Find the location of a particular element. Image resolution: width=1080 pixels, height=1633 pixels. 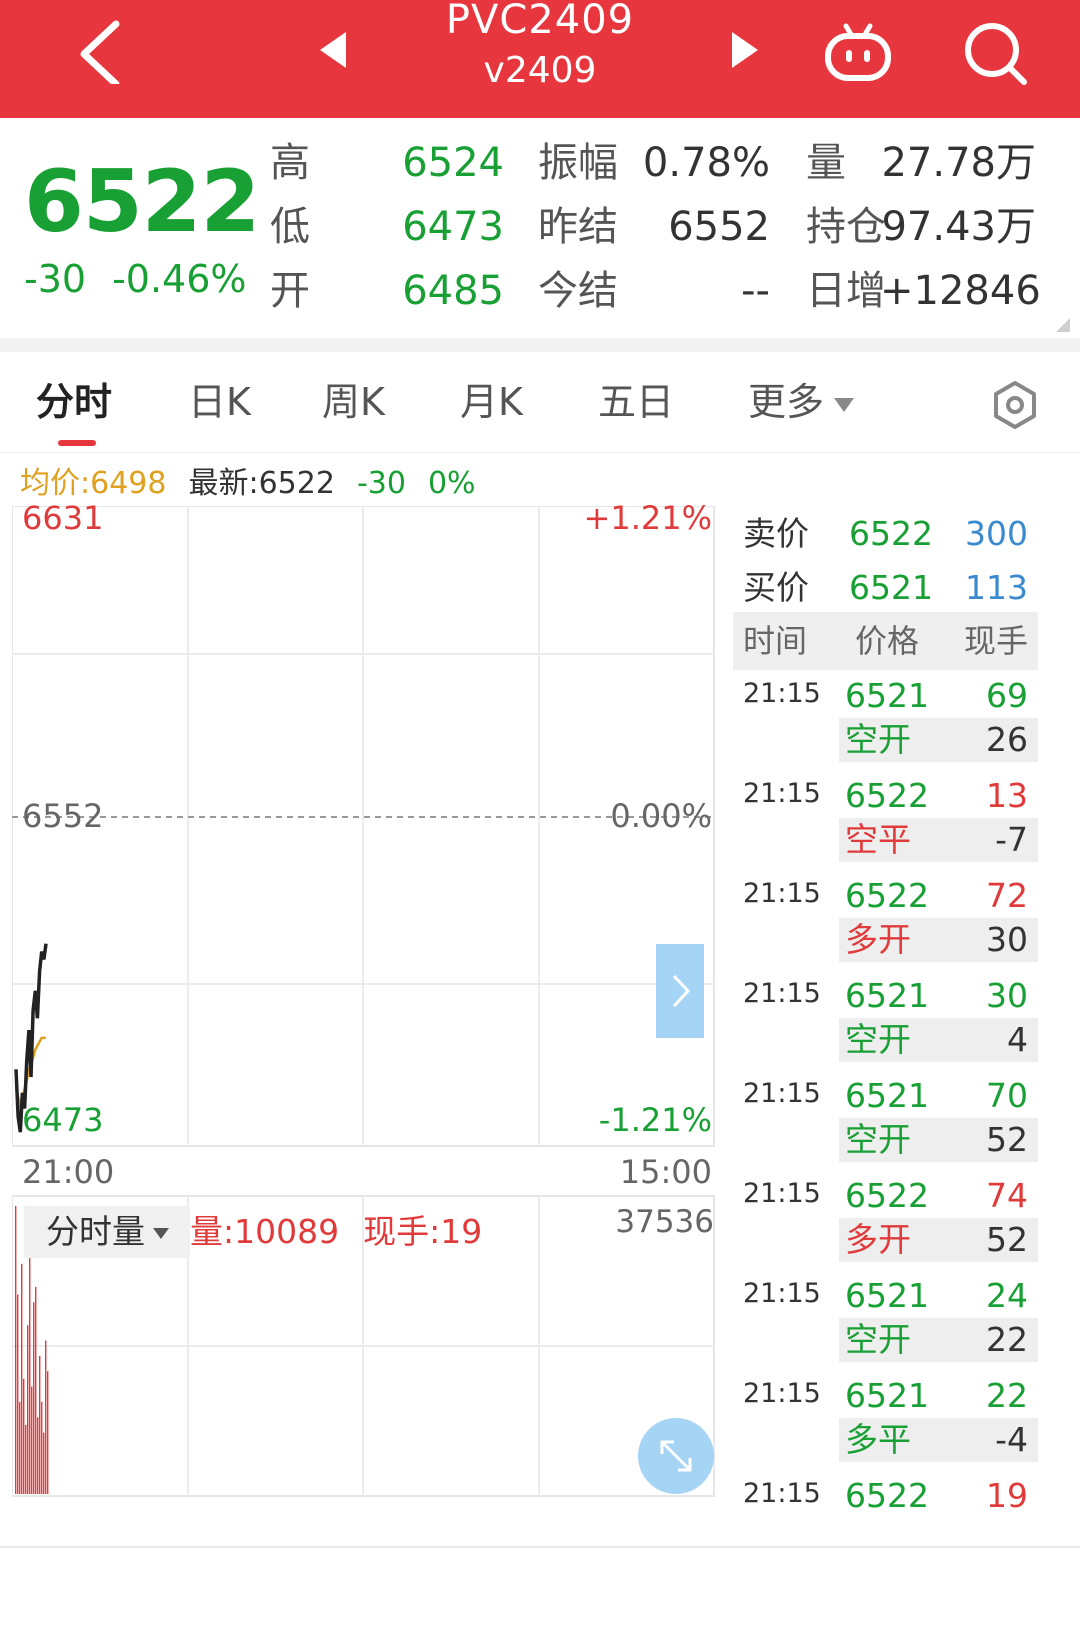

tab-monthly-k: 月K is located at coordinates (491, 402).